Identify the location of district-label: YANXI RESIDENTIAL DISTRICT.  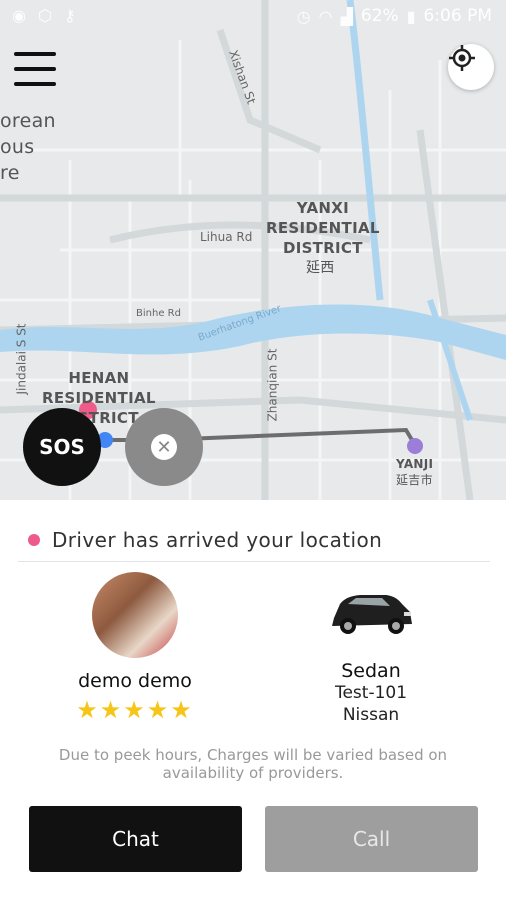
(323, 228).